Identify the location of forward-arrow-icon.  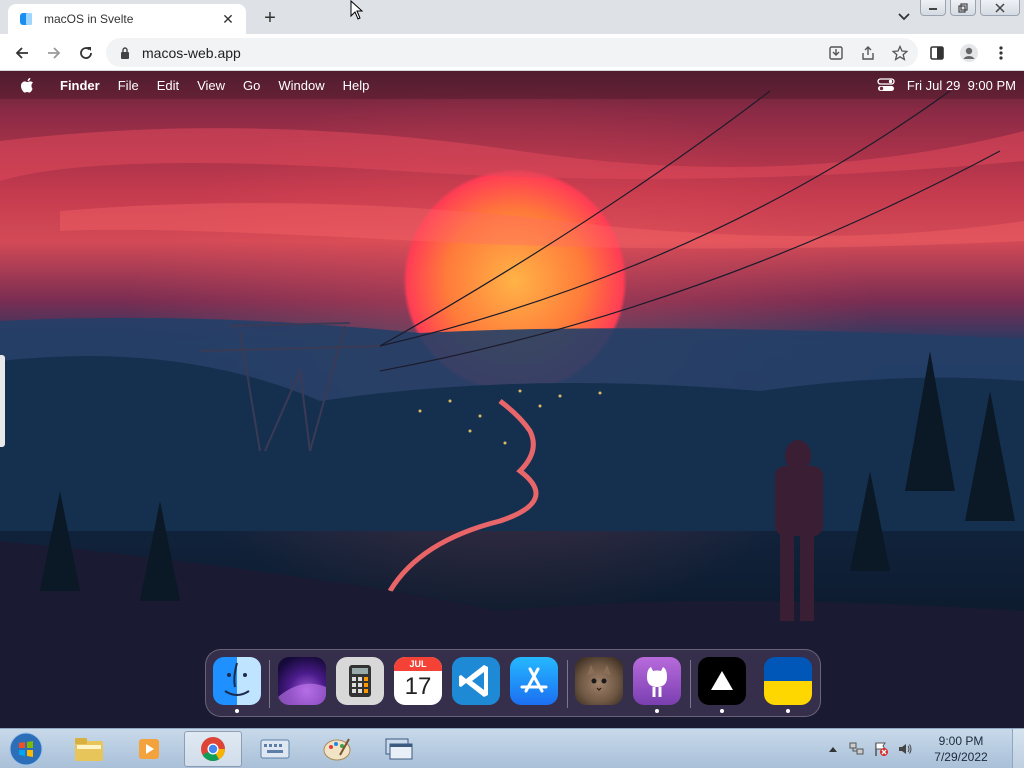
(54, 53).